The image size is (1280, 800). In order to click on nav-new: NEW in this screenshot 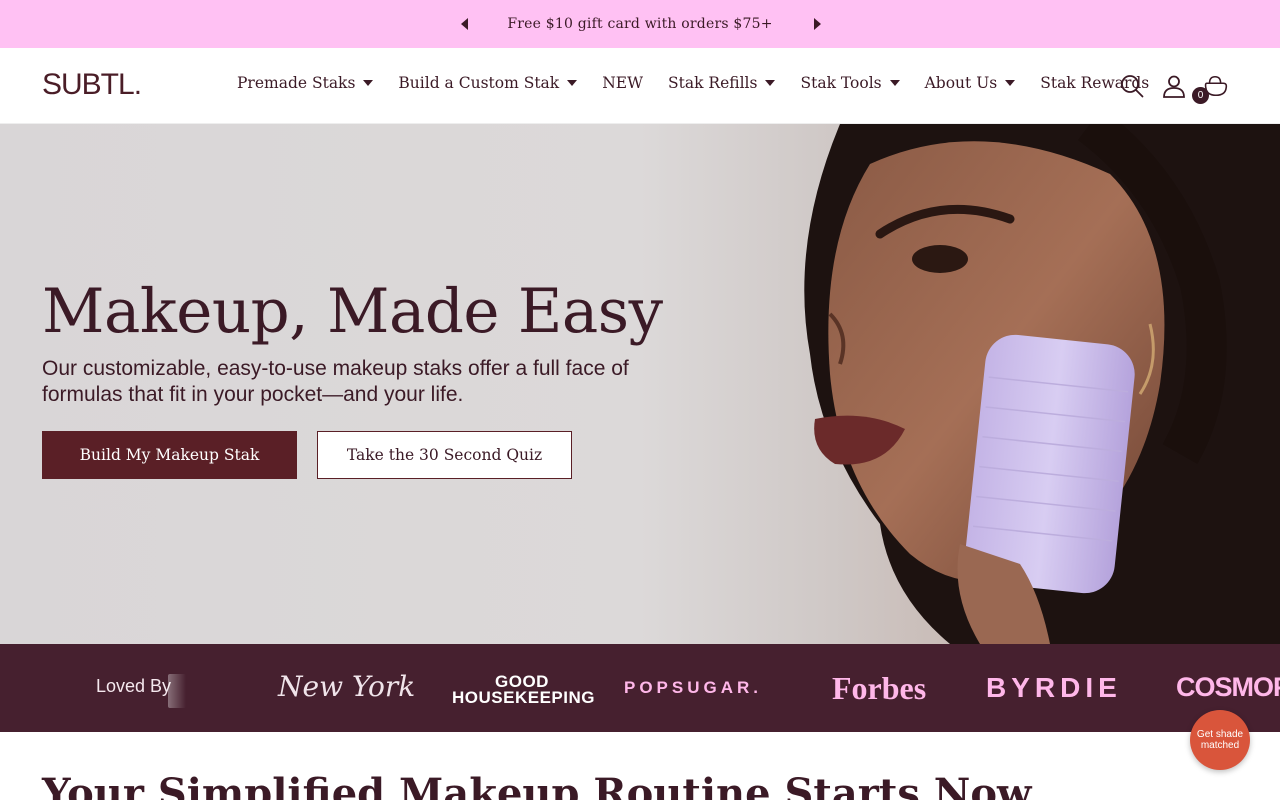, I will do `click(622, 83)`.